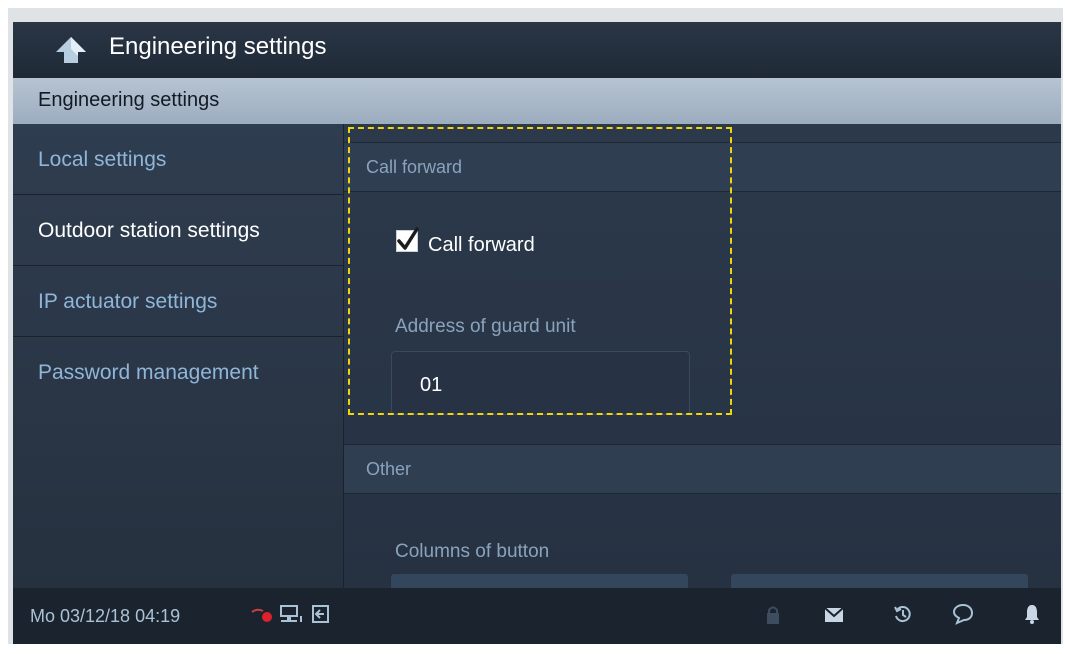 The width and height of the screenshot is (1065, 654). What do you see at coordinates (1032, 614) in the screenshot?
I see `bell-icon` at bounding box center [1032, 614].